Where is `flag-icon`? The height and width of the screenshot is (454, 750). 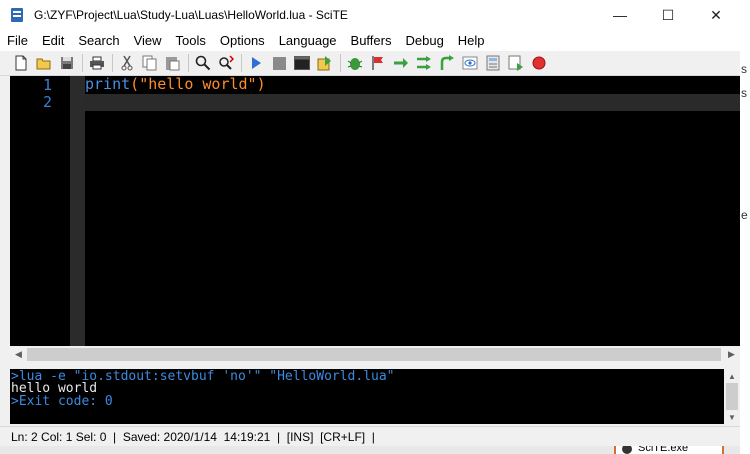
flag-icon is located at coordinates (378, 63).